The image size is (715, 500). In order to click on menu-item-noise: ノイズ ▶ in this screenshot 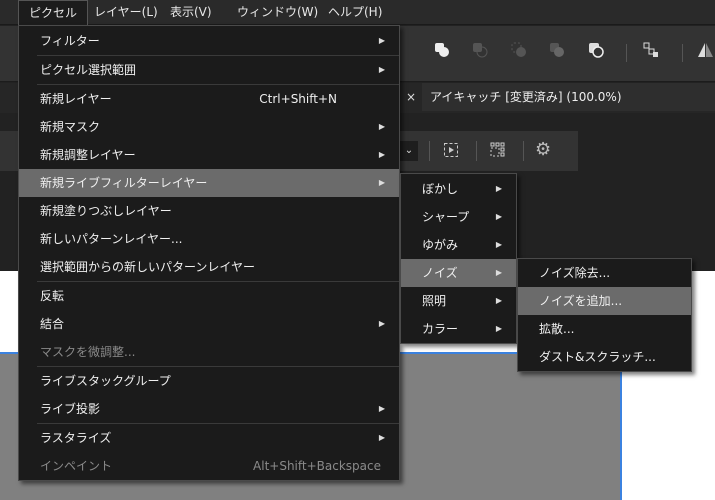, I will do `click(458, 273)`.